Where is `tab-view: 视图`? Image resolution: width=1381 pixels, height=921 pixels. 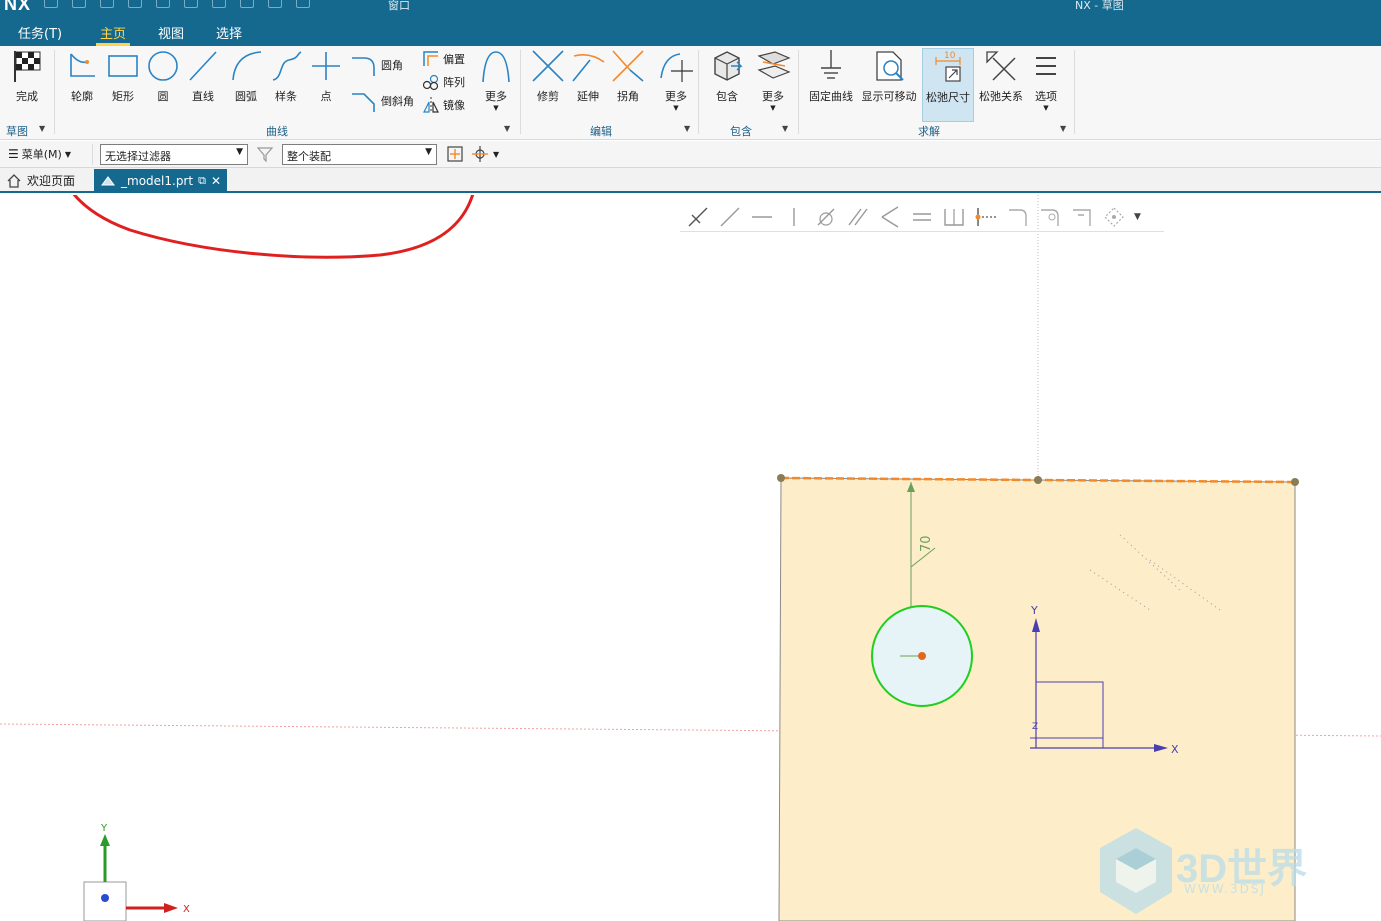 tab-view: 视图 is located at coordinates (171, 32).